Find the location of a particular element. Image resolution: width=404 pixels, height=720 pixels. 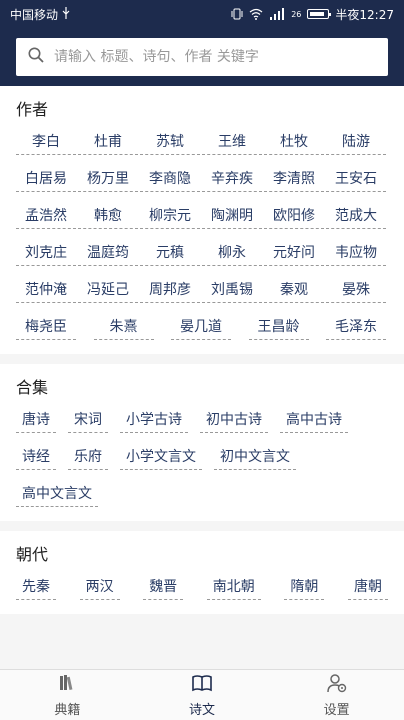

author-tag: 毛泽东 is located at coordinates (356, 326).